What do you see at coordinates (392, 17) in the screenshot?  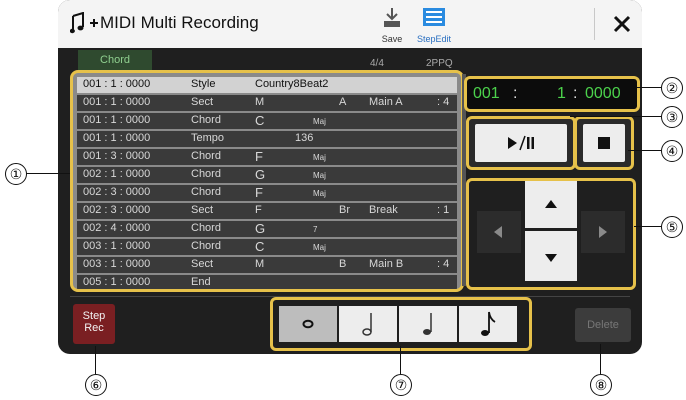 I see `save-icon` at bounding box center [392, 17].